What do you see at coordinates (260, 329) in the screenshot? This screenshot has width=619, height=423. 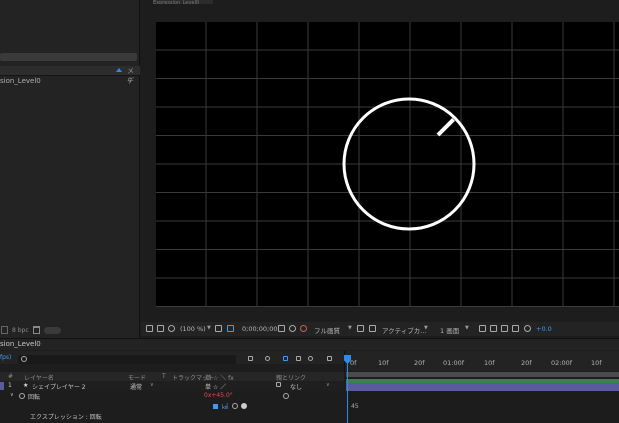 I see `current-time: 0;00;00;00` at bounding box center [260, 329].